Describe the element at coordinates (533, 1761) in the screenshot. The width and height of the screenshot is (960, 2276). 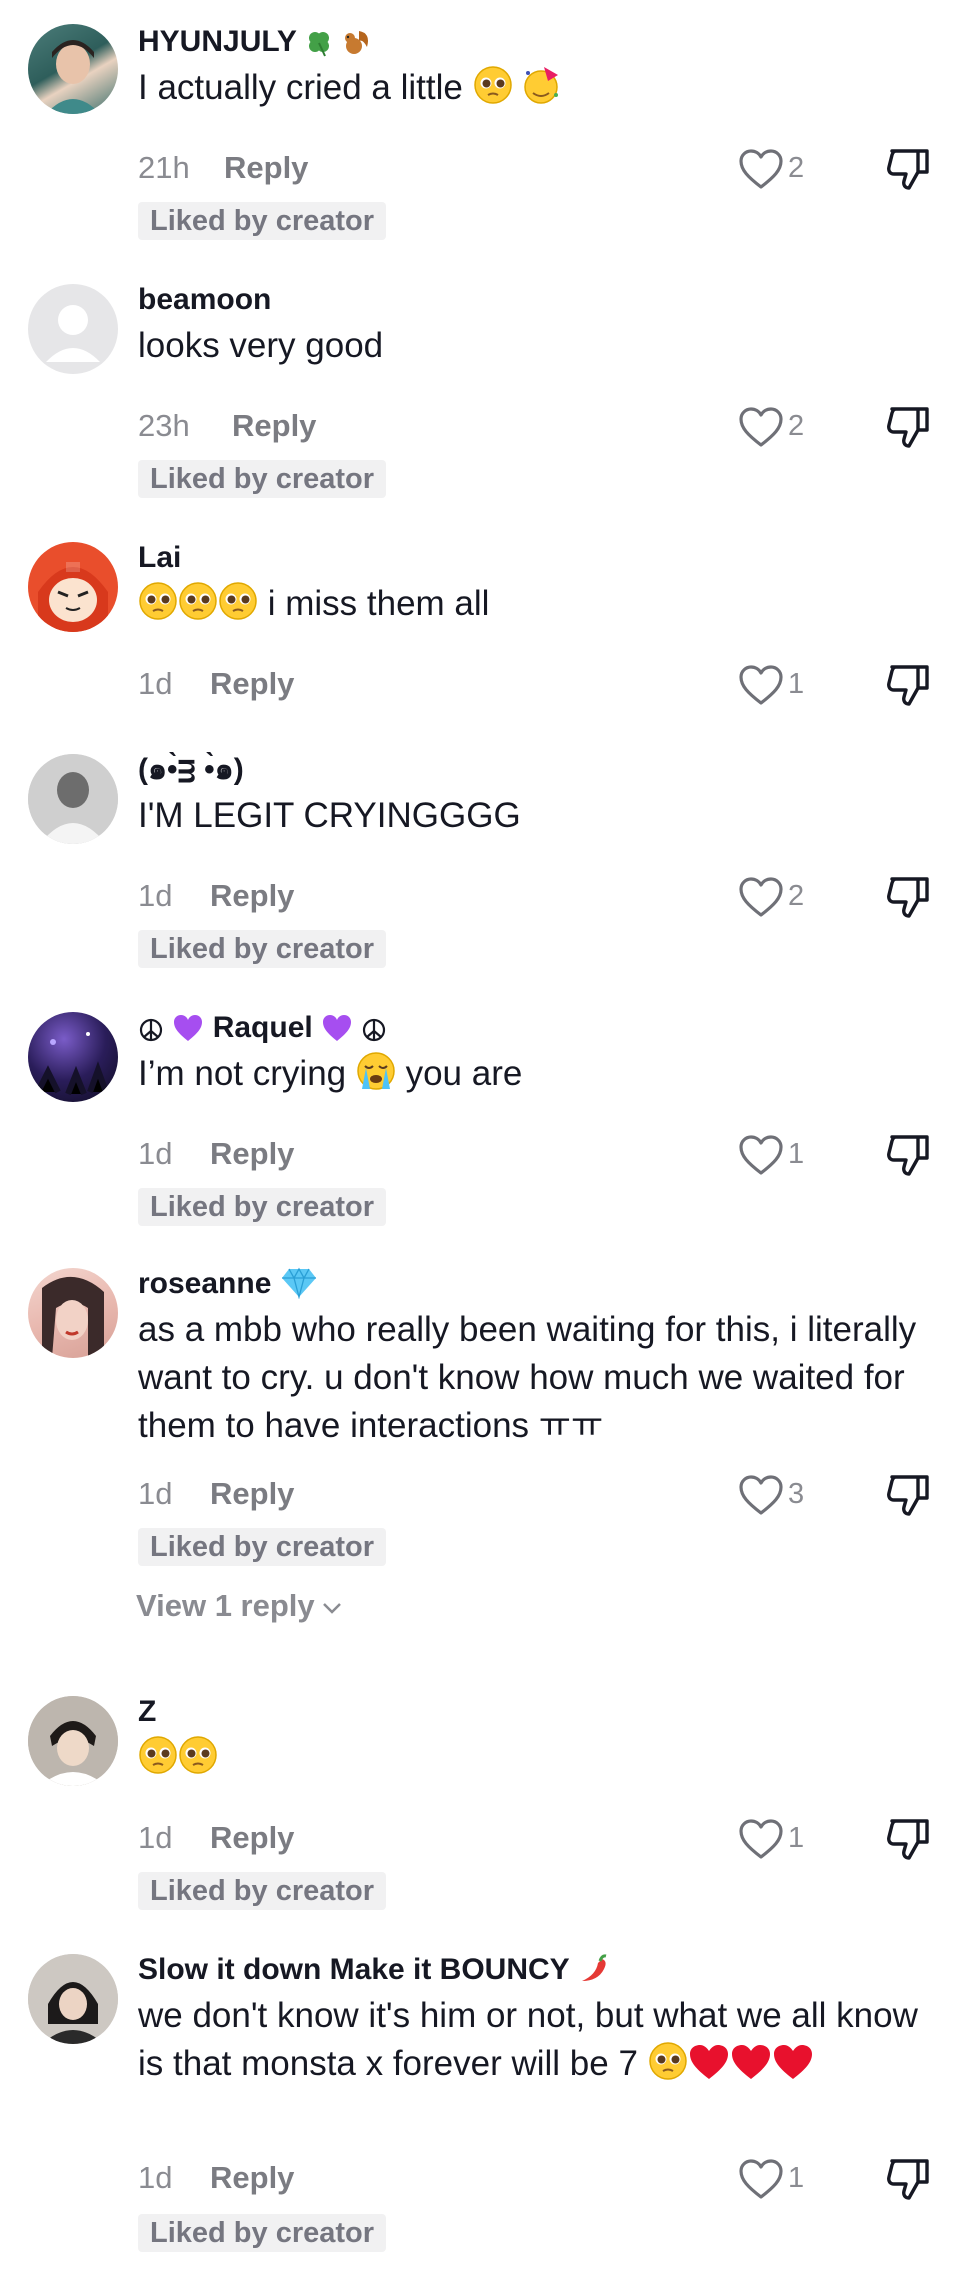
I see `comment-text` at that location.